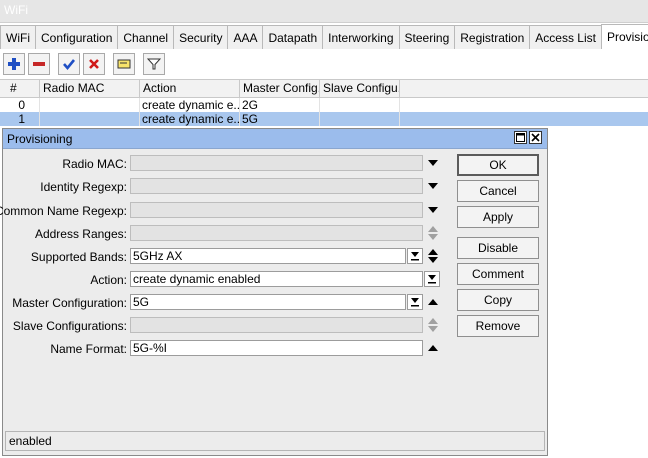 This screenshot has height=458, width=648. Describe the element at coordinates (20, 105) in the screenshot. I see `cell-number: 0` at that location.